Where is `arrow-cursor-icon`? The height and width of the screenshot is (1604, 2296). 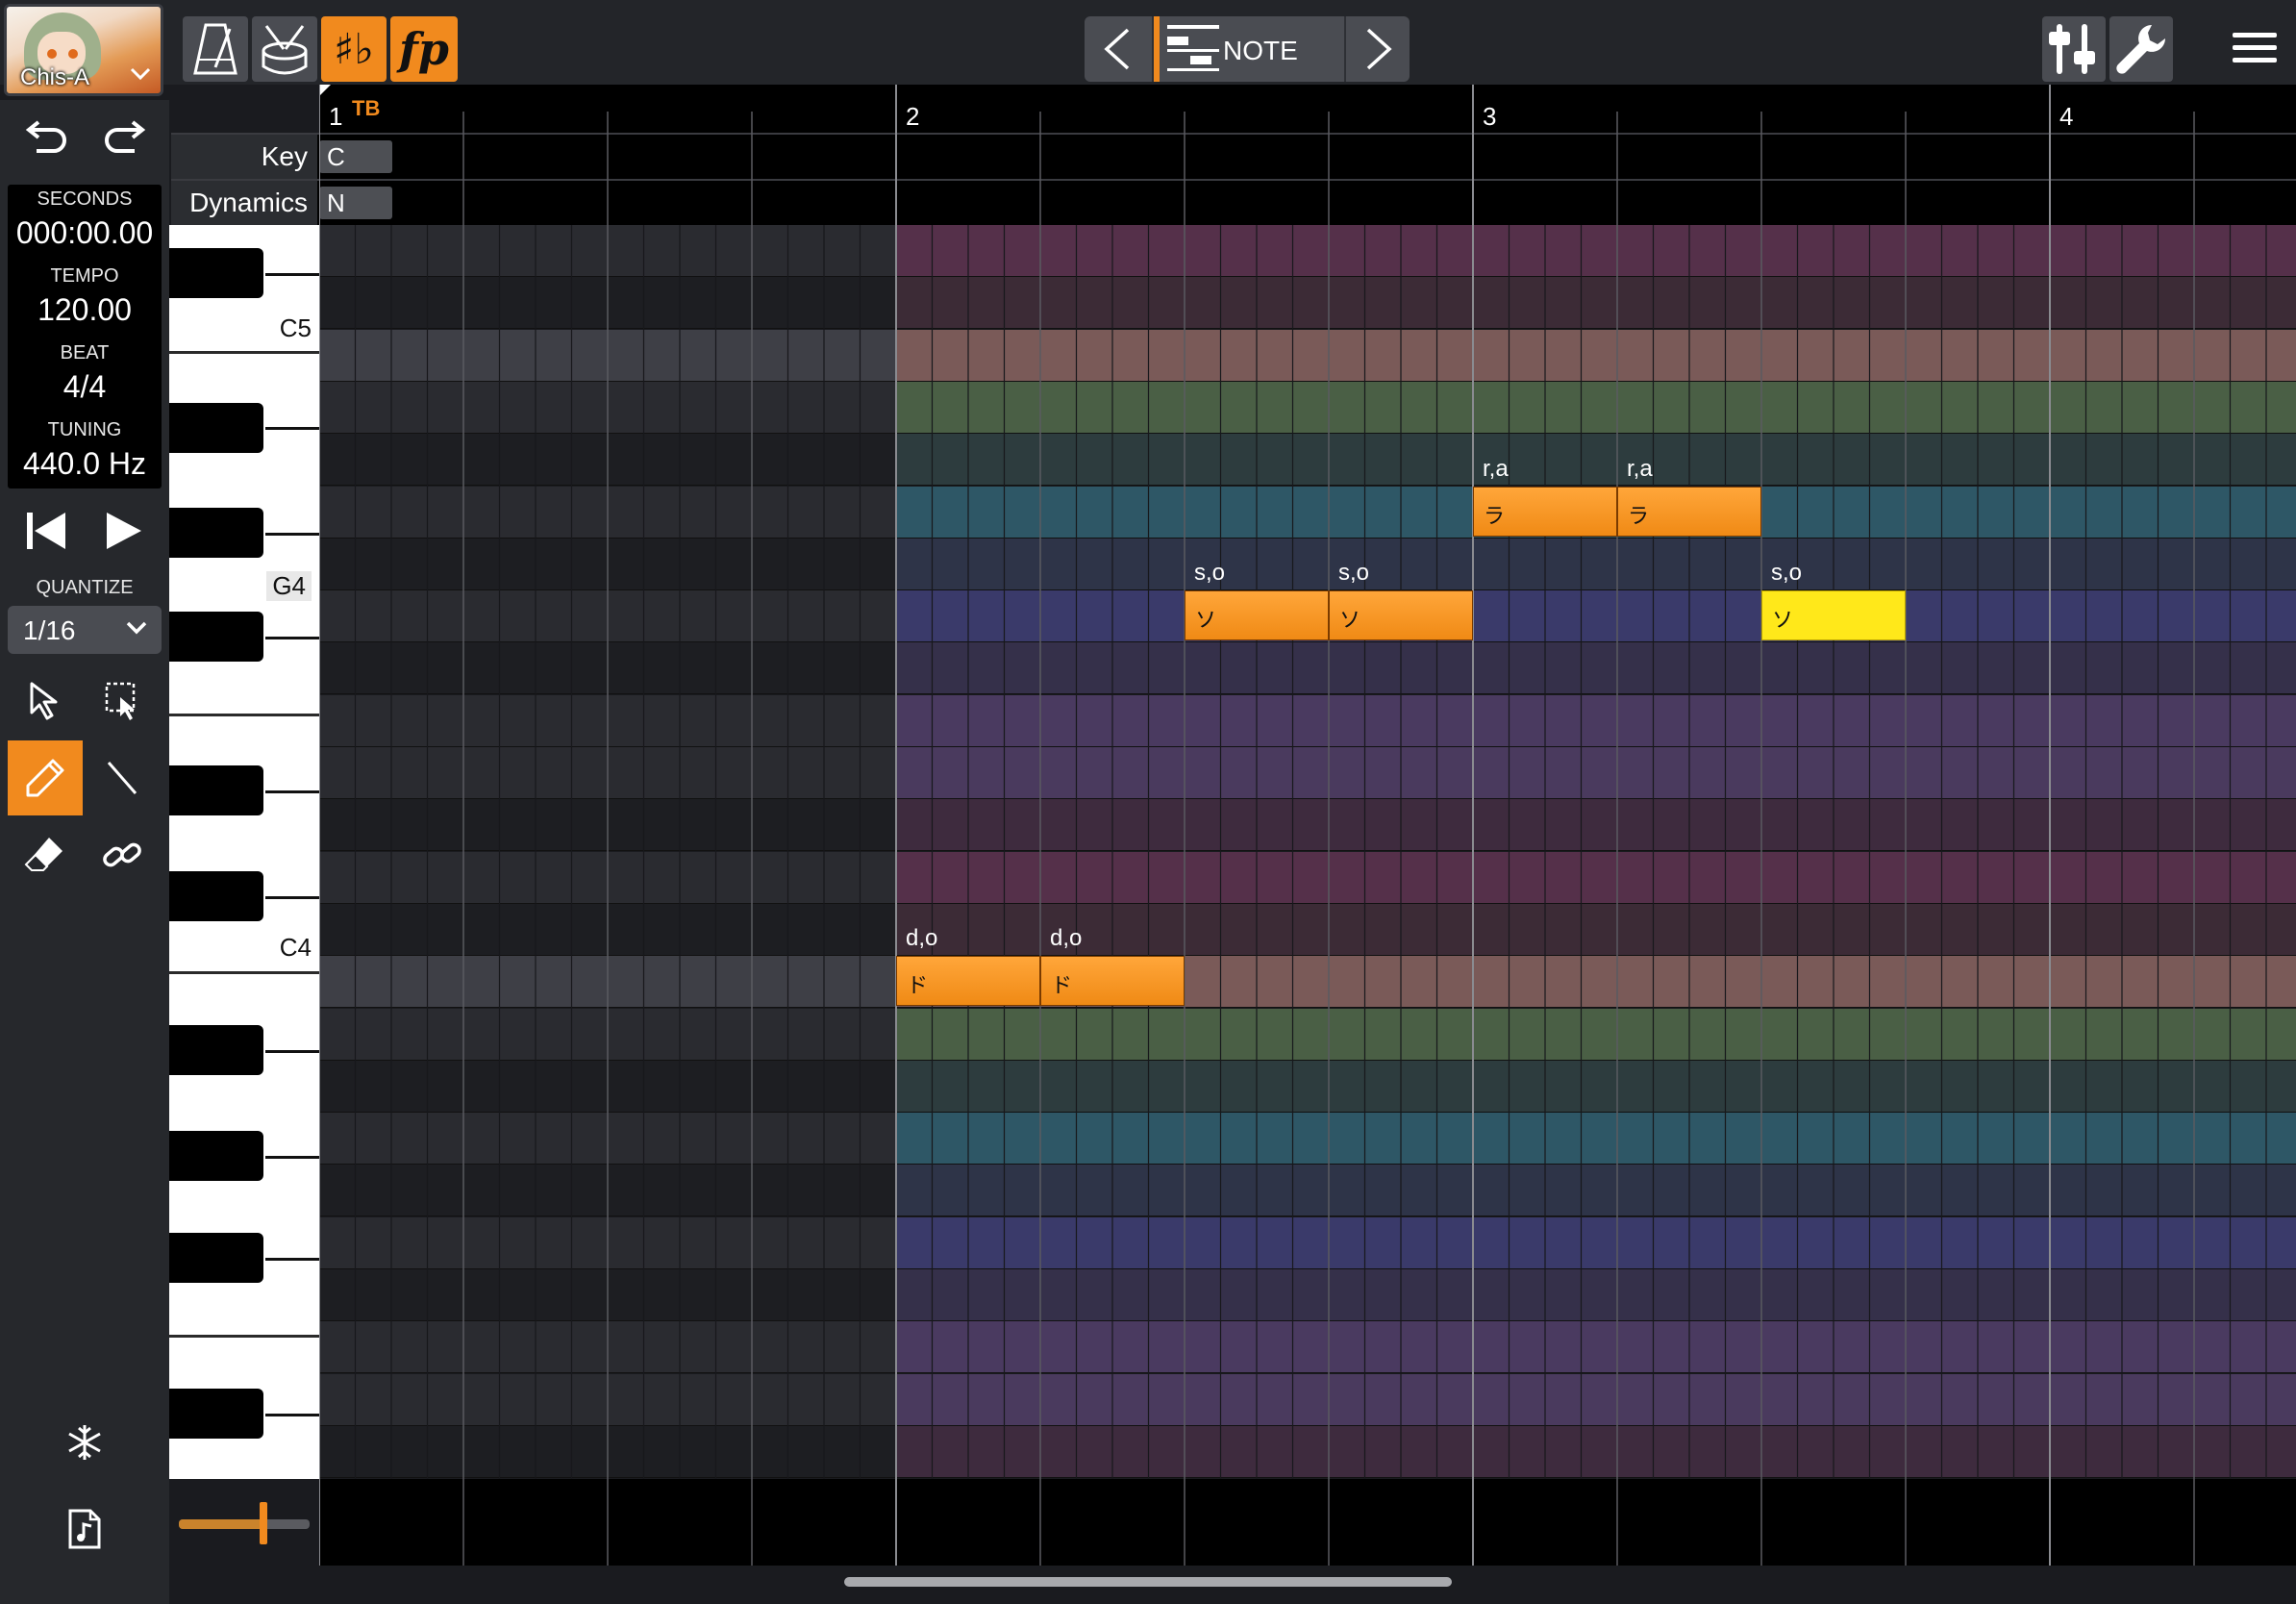
arrow-cursor-icon is located at coordinates (44, 701).